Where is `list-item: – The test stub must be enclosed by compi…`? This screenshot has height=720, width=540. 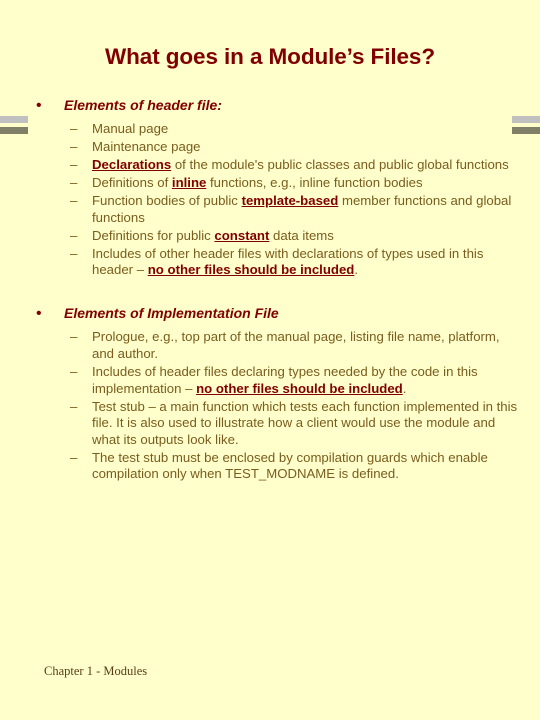 list-item: – The test stub must be enclosed by compi… is located at coordinates (275, 466).